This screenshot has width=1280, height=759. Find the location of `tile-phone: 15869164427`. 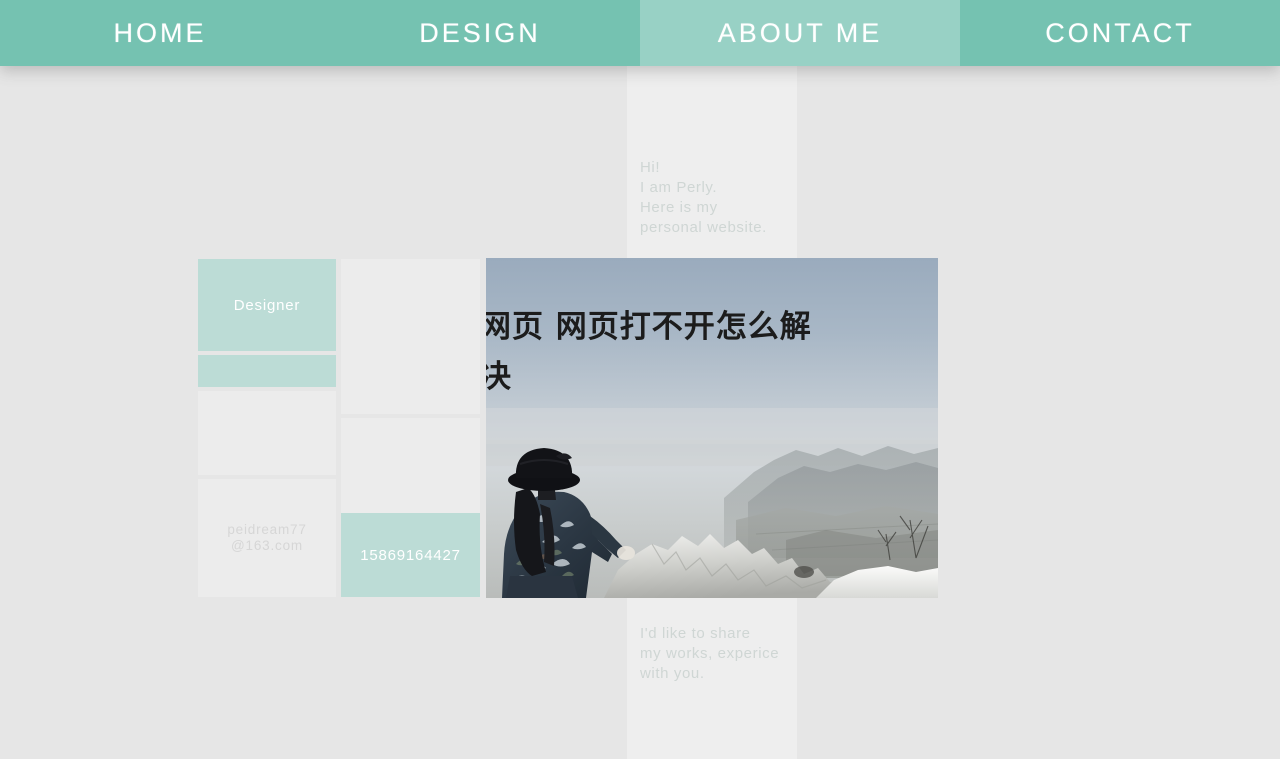

tile-phone: 15869164427 is located at coordinates (410, 555).